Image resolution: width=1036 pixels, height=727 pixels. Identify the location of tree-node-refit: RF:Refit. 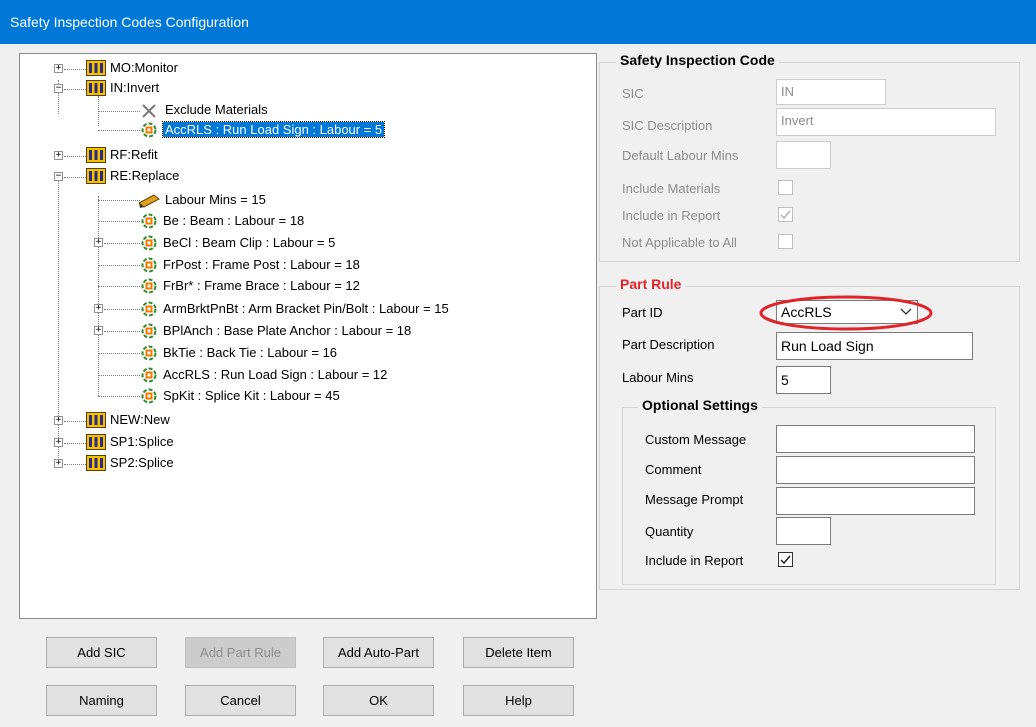
(134, 155).